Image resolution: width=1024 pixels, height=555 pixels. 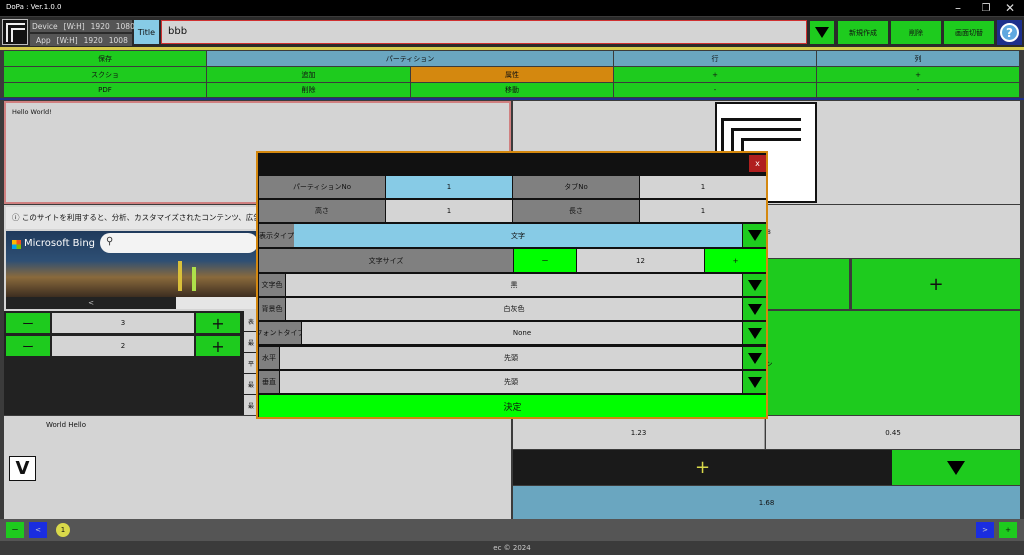 I want to click on font-size-plus-button: +, so click(x=735, y=260).